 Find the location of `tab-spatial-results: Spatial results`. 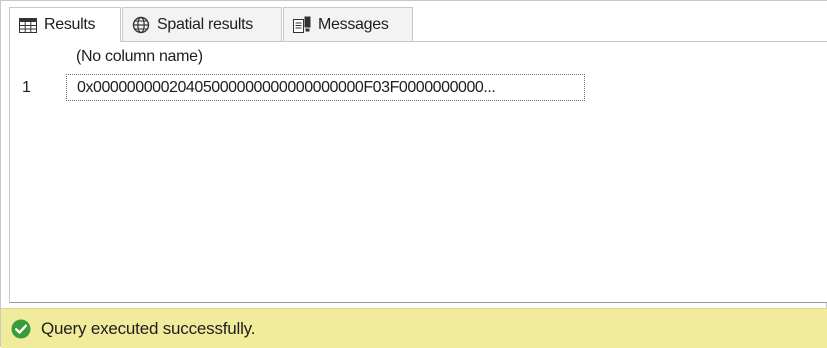

tab-spatial-results: Spatial results is located at coordinates (202, 24).